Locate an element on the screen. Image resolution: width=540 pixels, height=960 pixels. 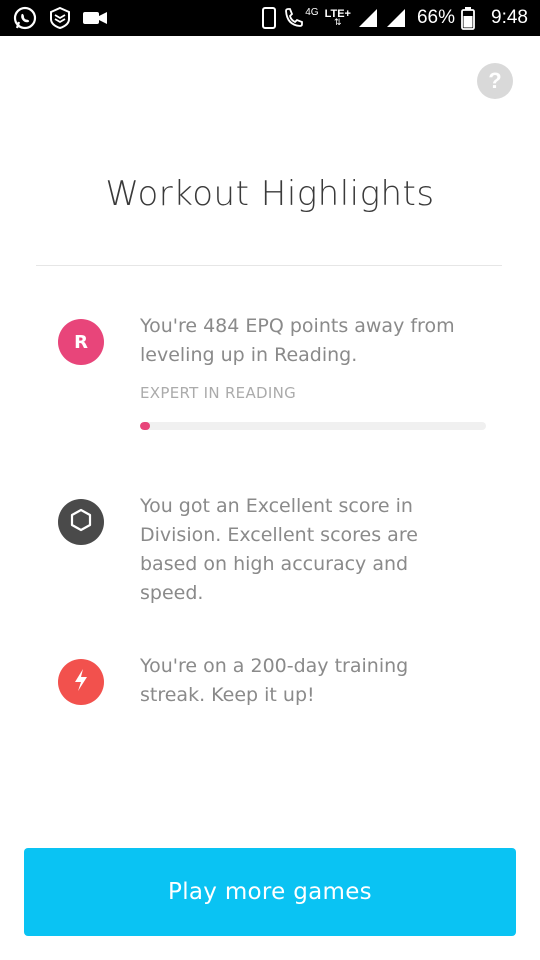
shield-app-icon is located at coordinates (60, 18).